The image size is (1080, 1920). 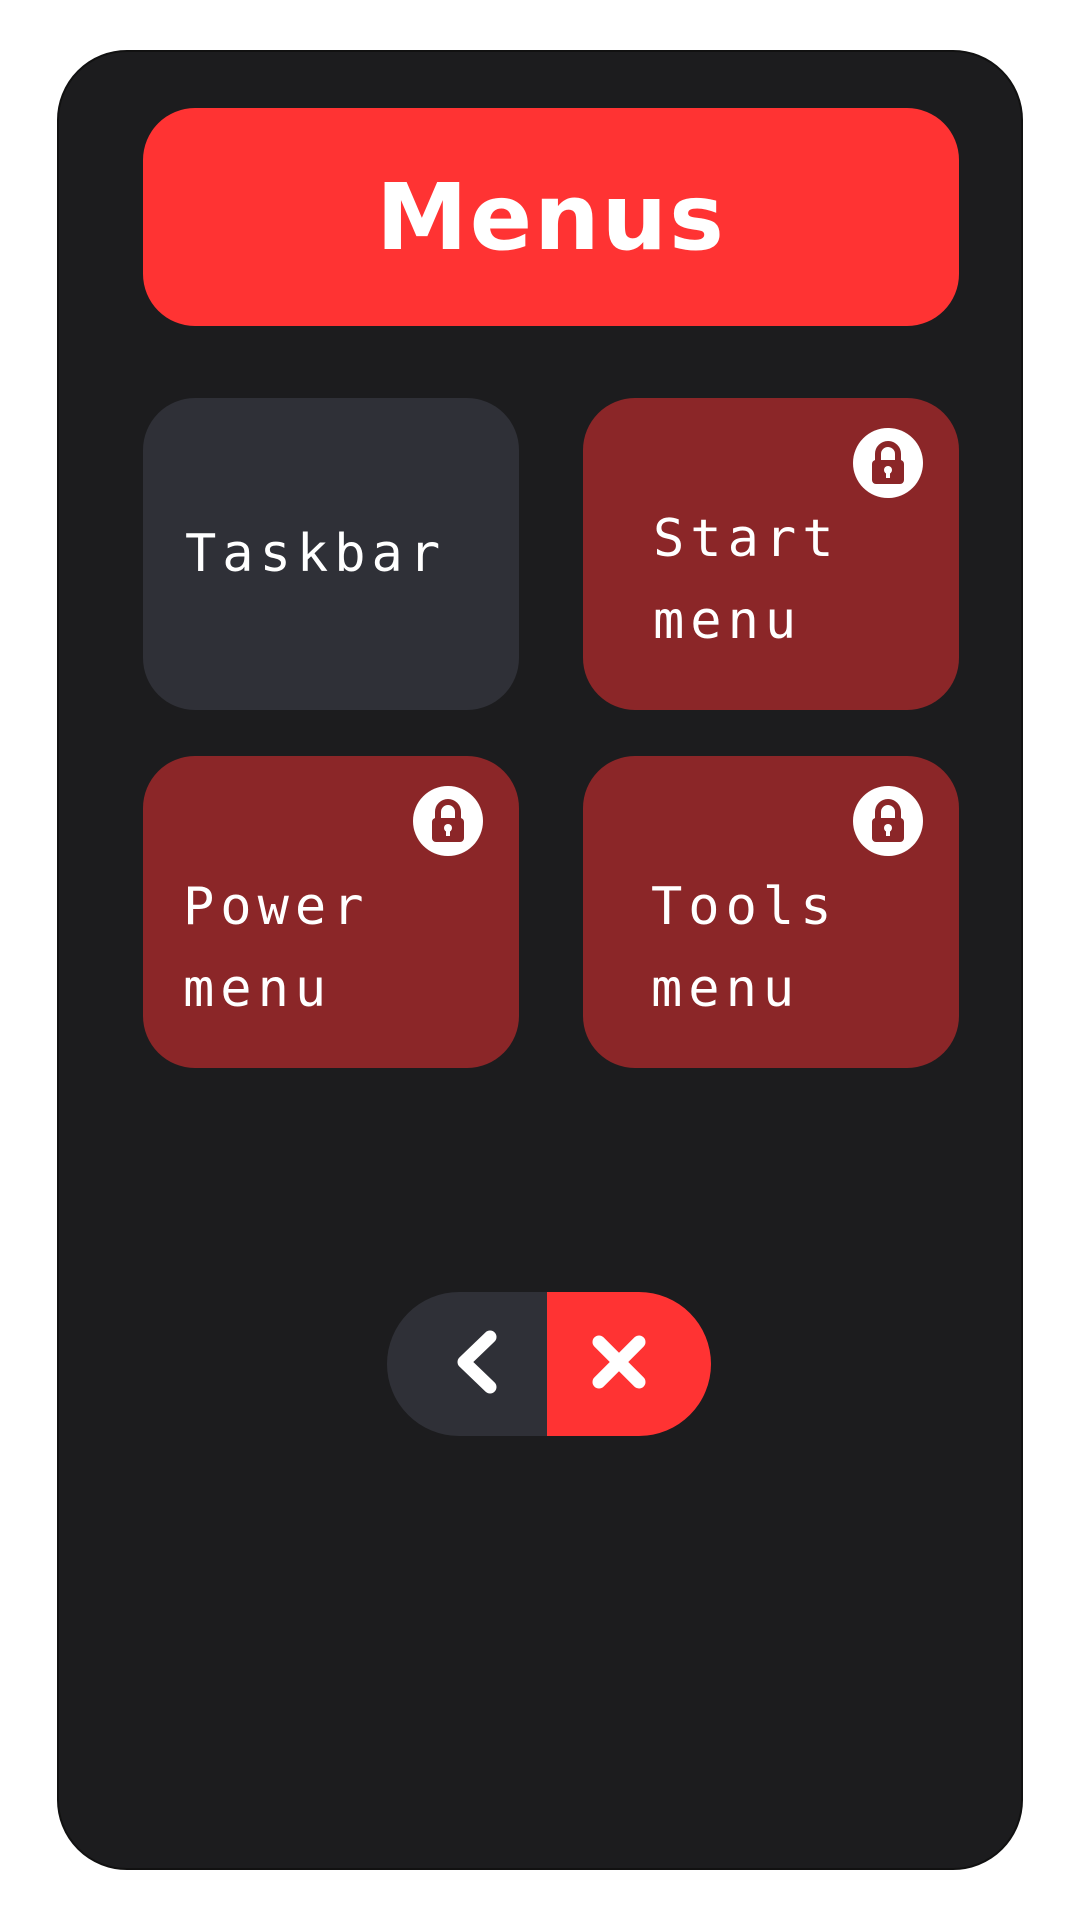 I want to click on power-menu-label: Power menu, so click(x=276, y=948).